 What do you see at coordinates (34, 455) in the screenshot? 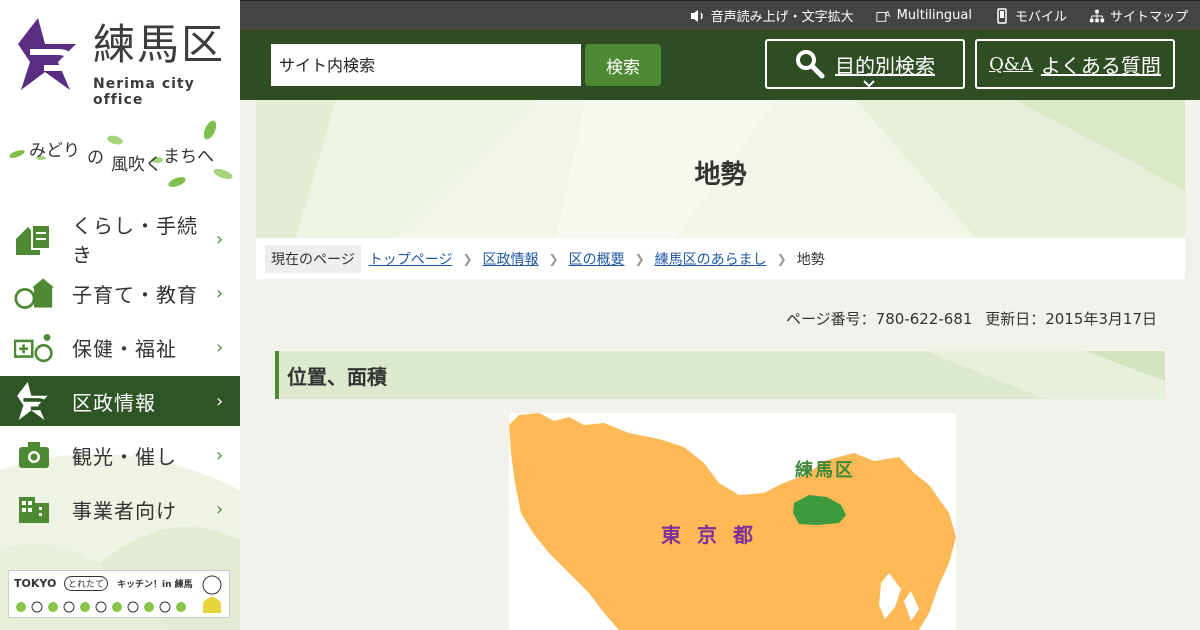
I see `camera-icon` at bounding box center [34, 455].